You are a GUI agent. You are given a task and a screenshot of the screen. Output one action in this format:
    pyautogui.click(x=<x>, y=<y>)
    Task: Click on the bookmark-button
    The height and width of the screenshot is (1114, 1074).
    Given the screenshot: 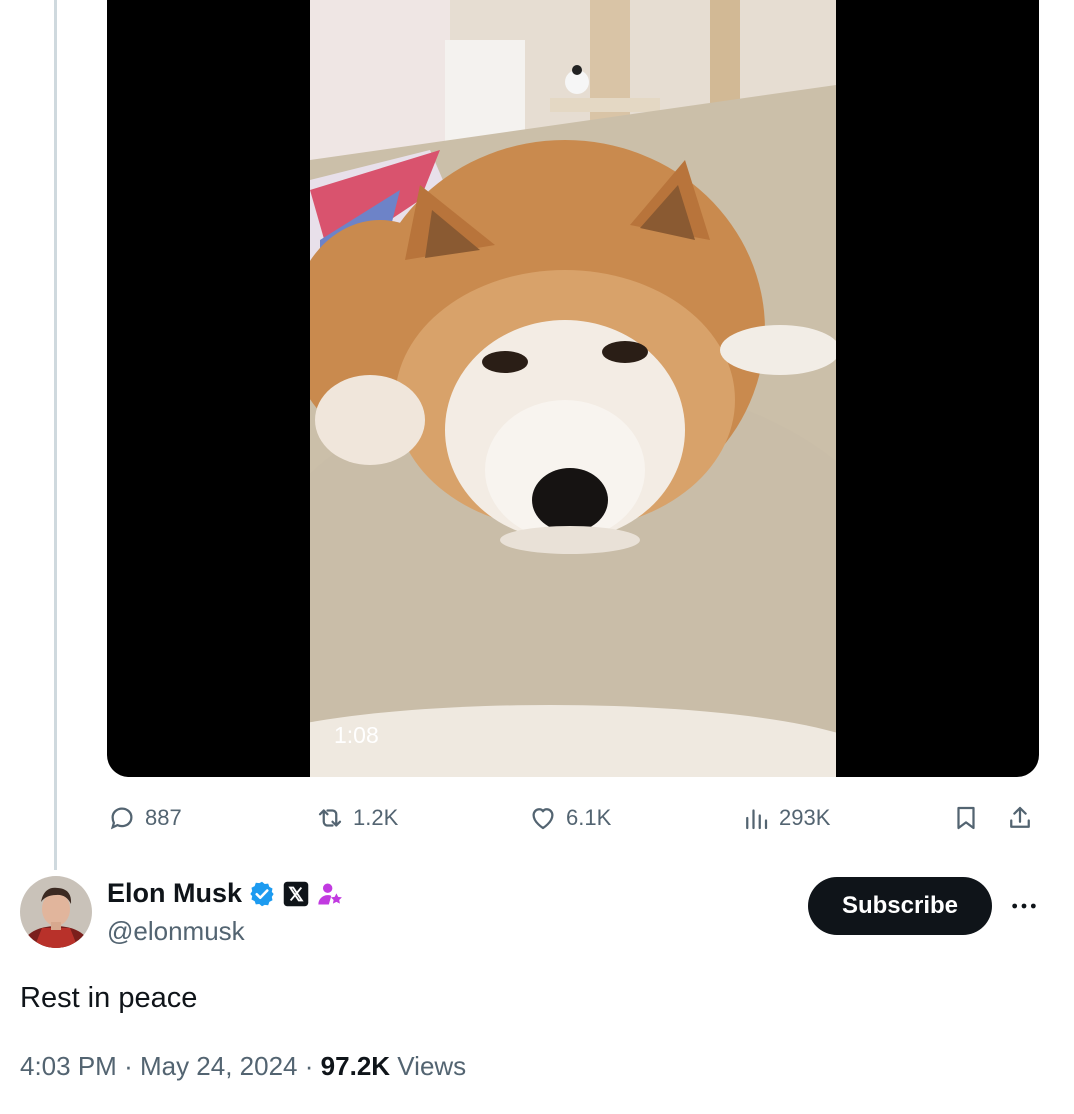 What is the action you would take?
    pyautogui.click(x=966, y=818)
    